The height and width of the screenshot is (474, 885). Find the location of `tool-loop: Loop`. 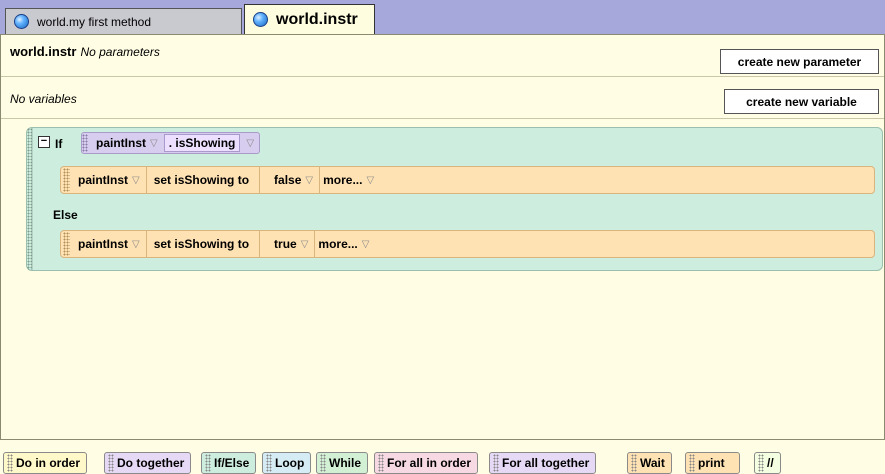

tool-loop: Loop is located at coordinates (287, 463).